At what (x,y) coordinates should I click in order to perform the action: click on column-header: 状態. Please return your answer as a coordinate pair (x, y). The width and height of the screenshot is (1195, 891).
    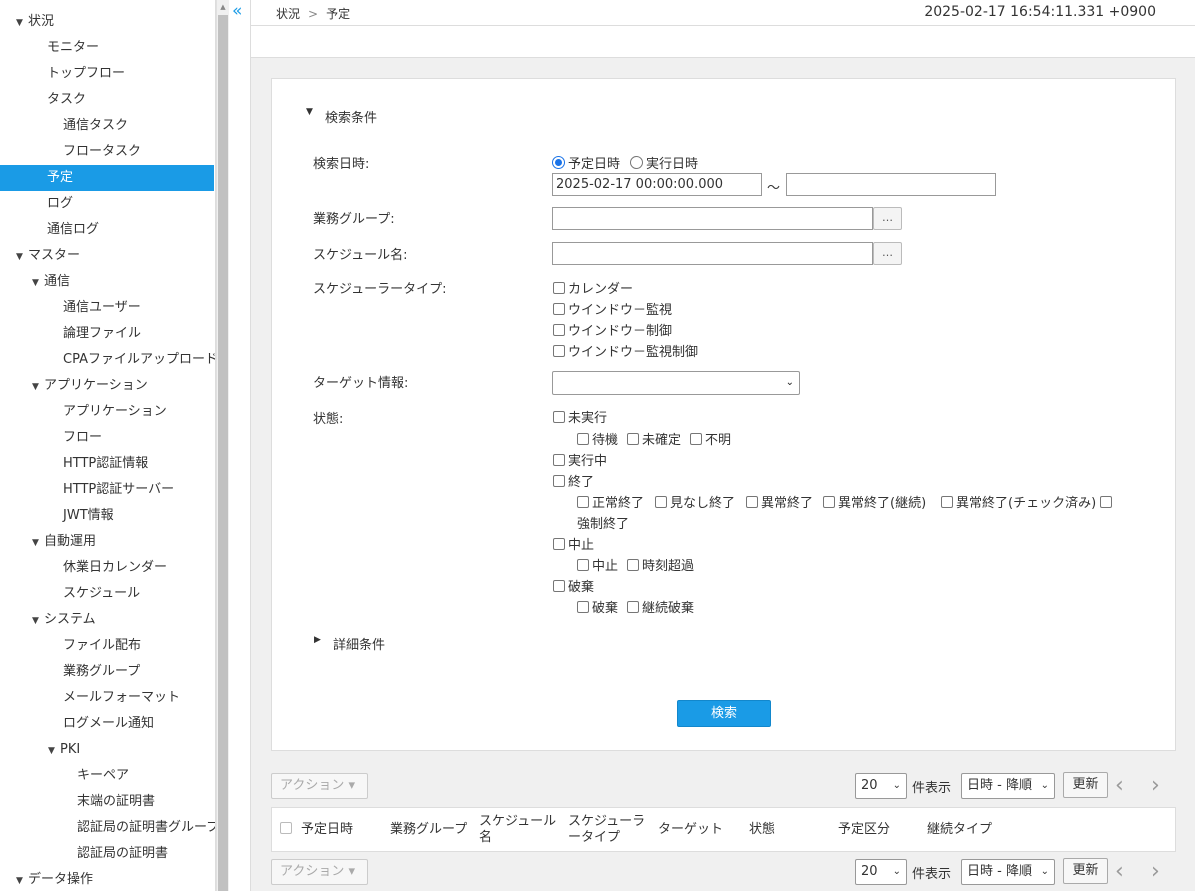
    Looking at the image, I should click on (762, 830).